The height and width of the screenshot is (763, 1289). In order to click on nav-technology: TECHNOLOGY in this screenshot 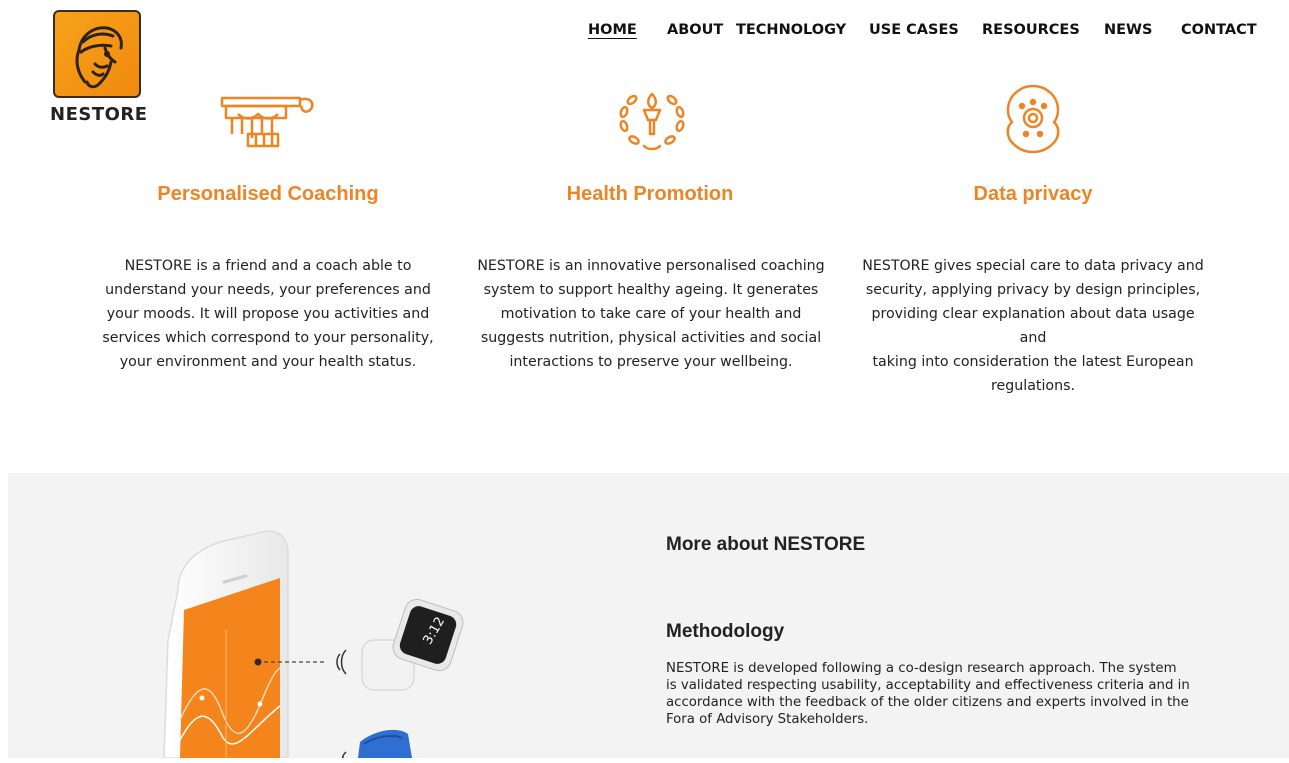, I will do `click(791, 30)`.